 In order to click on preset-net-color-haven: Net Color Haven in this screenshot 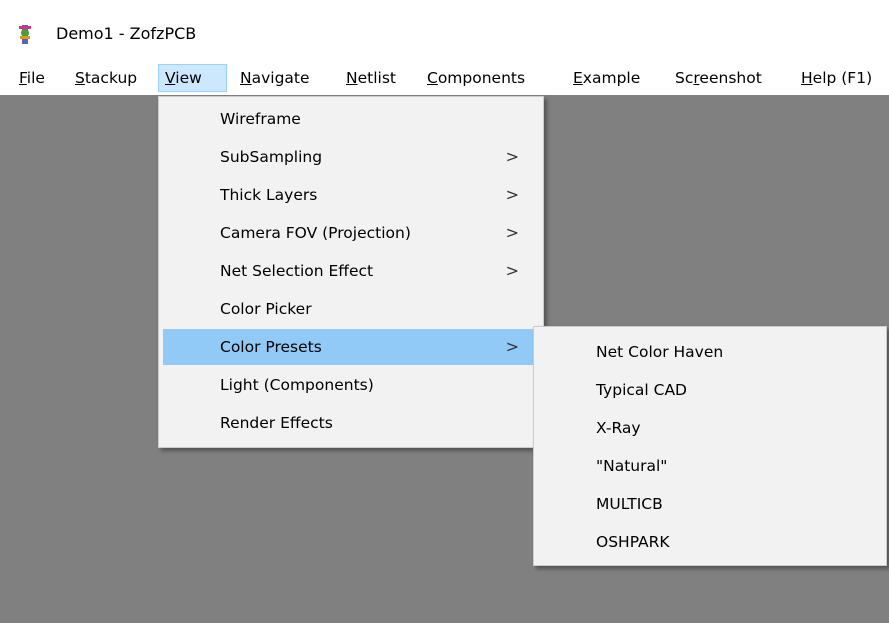, I will do `click(710, 352)`.